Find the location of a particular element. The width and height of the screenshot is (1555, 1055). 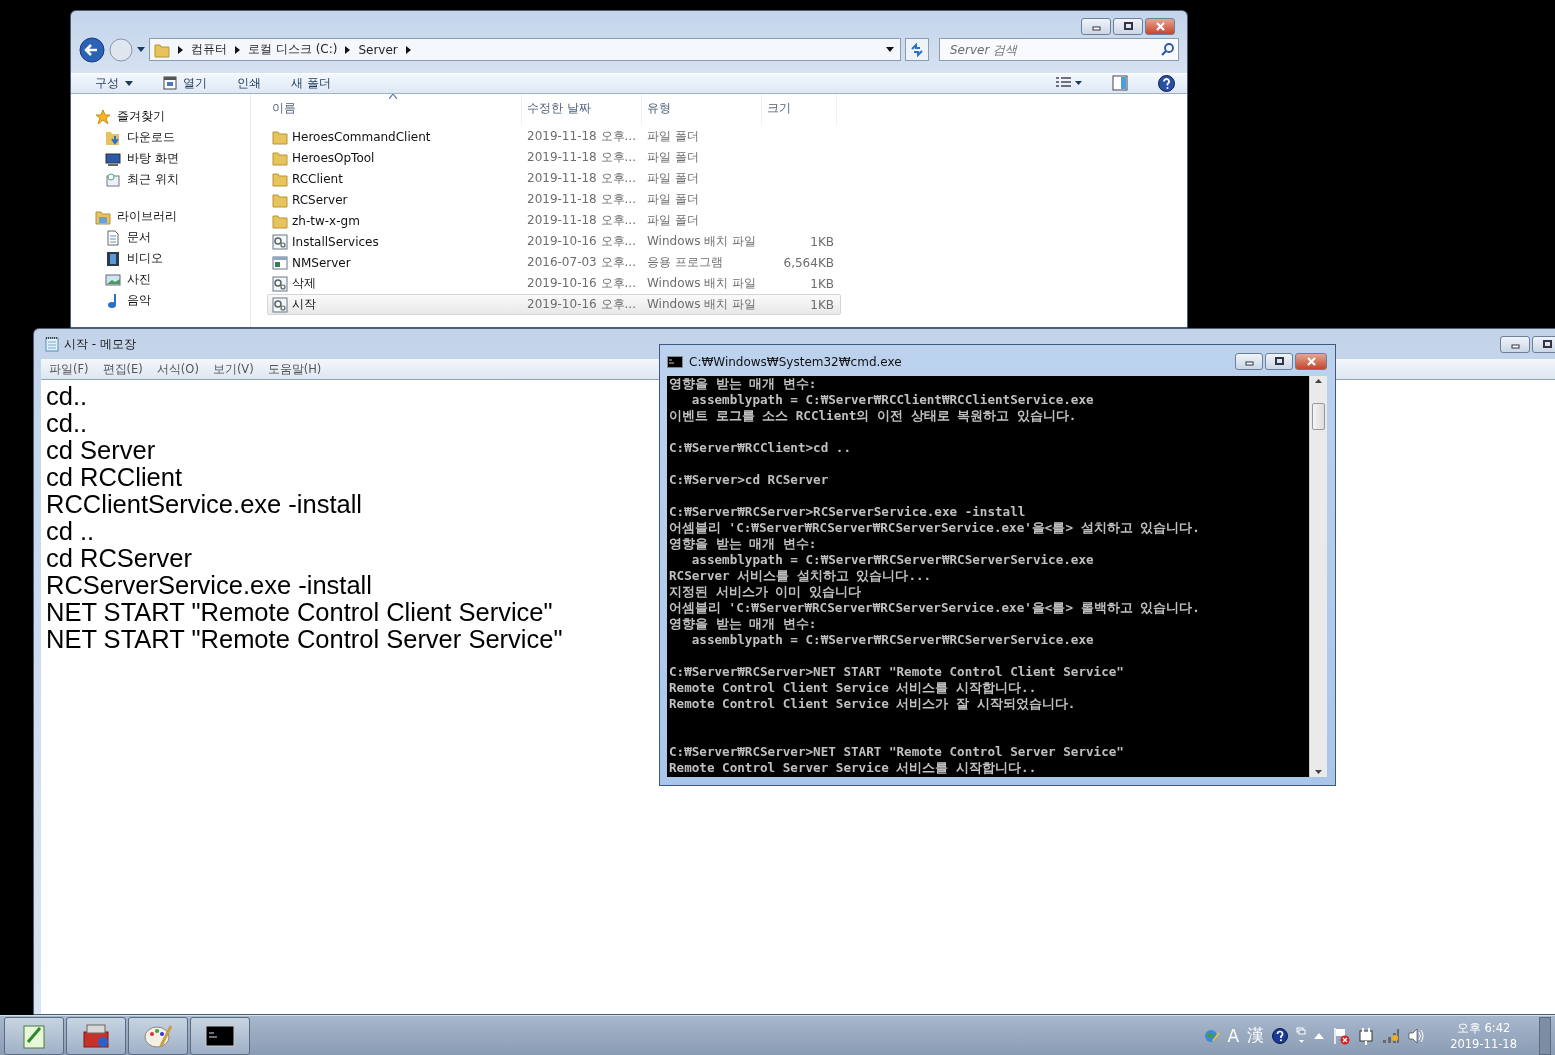

file-row: zh-tw-x-gm 2019-11-18 오후... 파일 폴더 is located at coordinates (554, 220).